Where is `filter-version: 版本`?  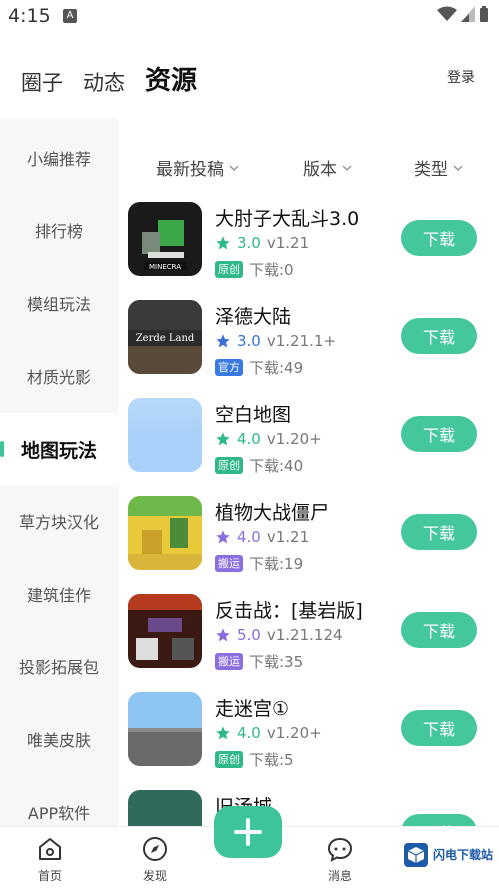
filter-version: 版本 is located at coordinates (328, 167).